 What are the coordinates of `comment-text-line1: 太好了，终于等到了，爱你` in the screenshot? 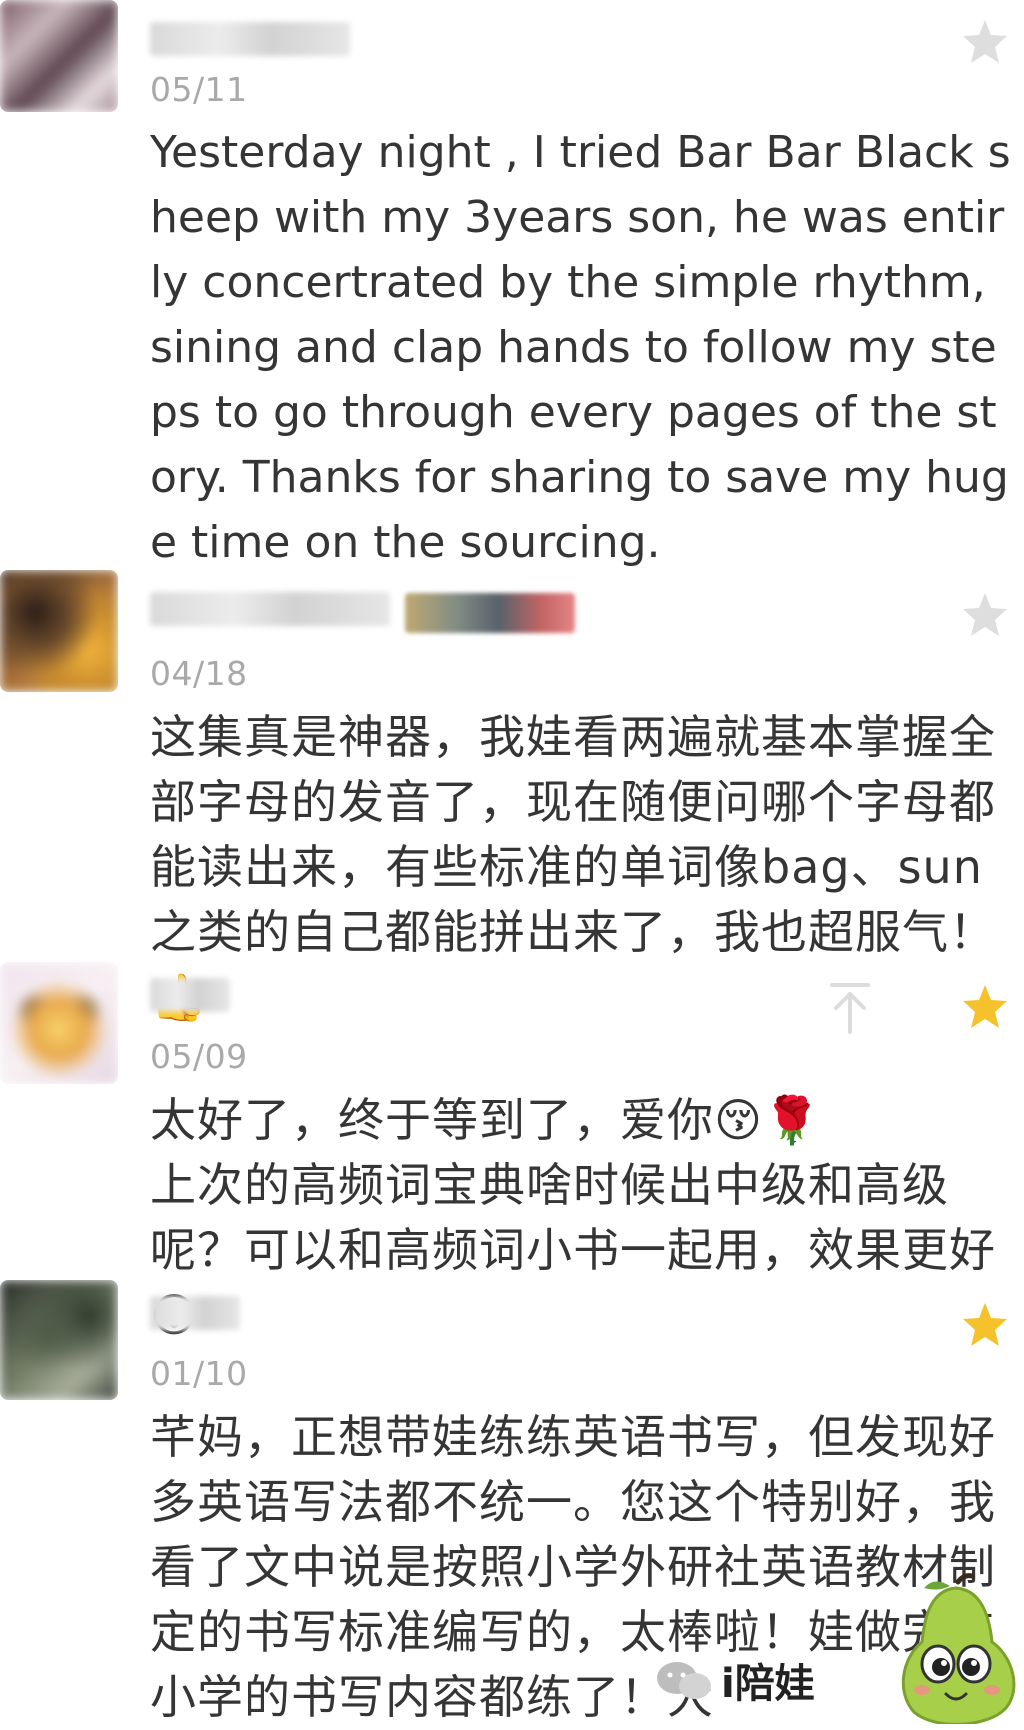 It's located at (432, 1120).